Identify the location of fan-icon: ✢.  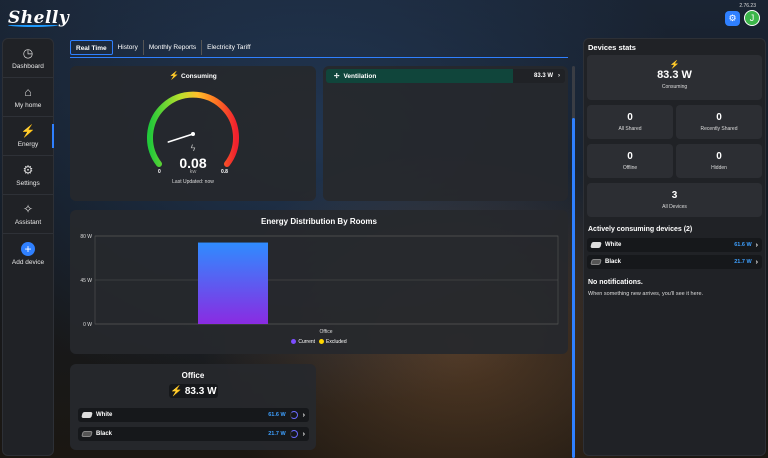
(337, 76).